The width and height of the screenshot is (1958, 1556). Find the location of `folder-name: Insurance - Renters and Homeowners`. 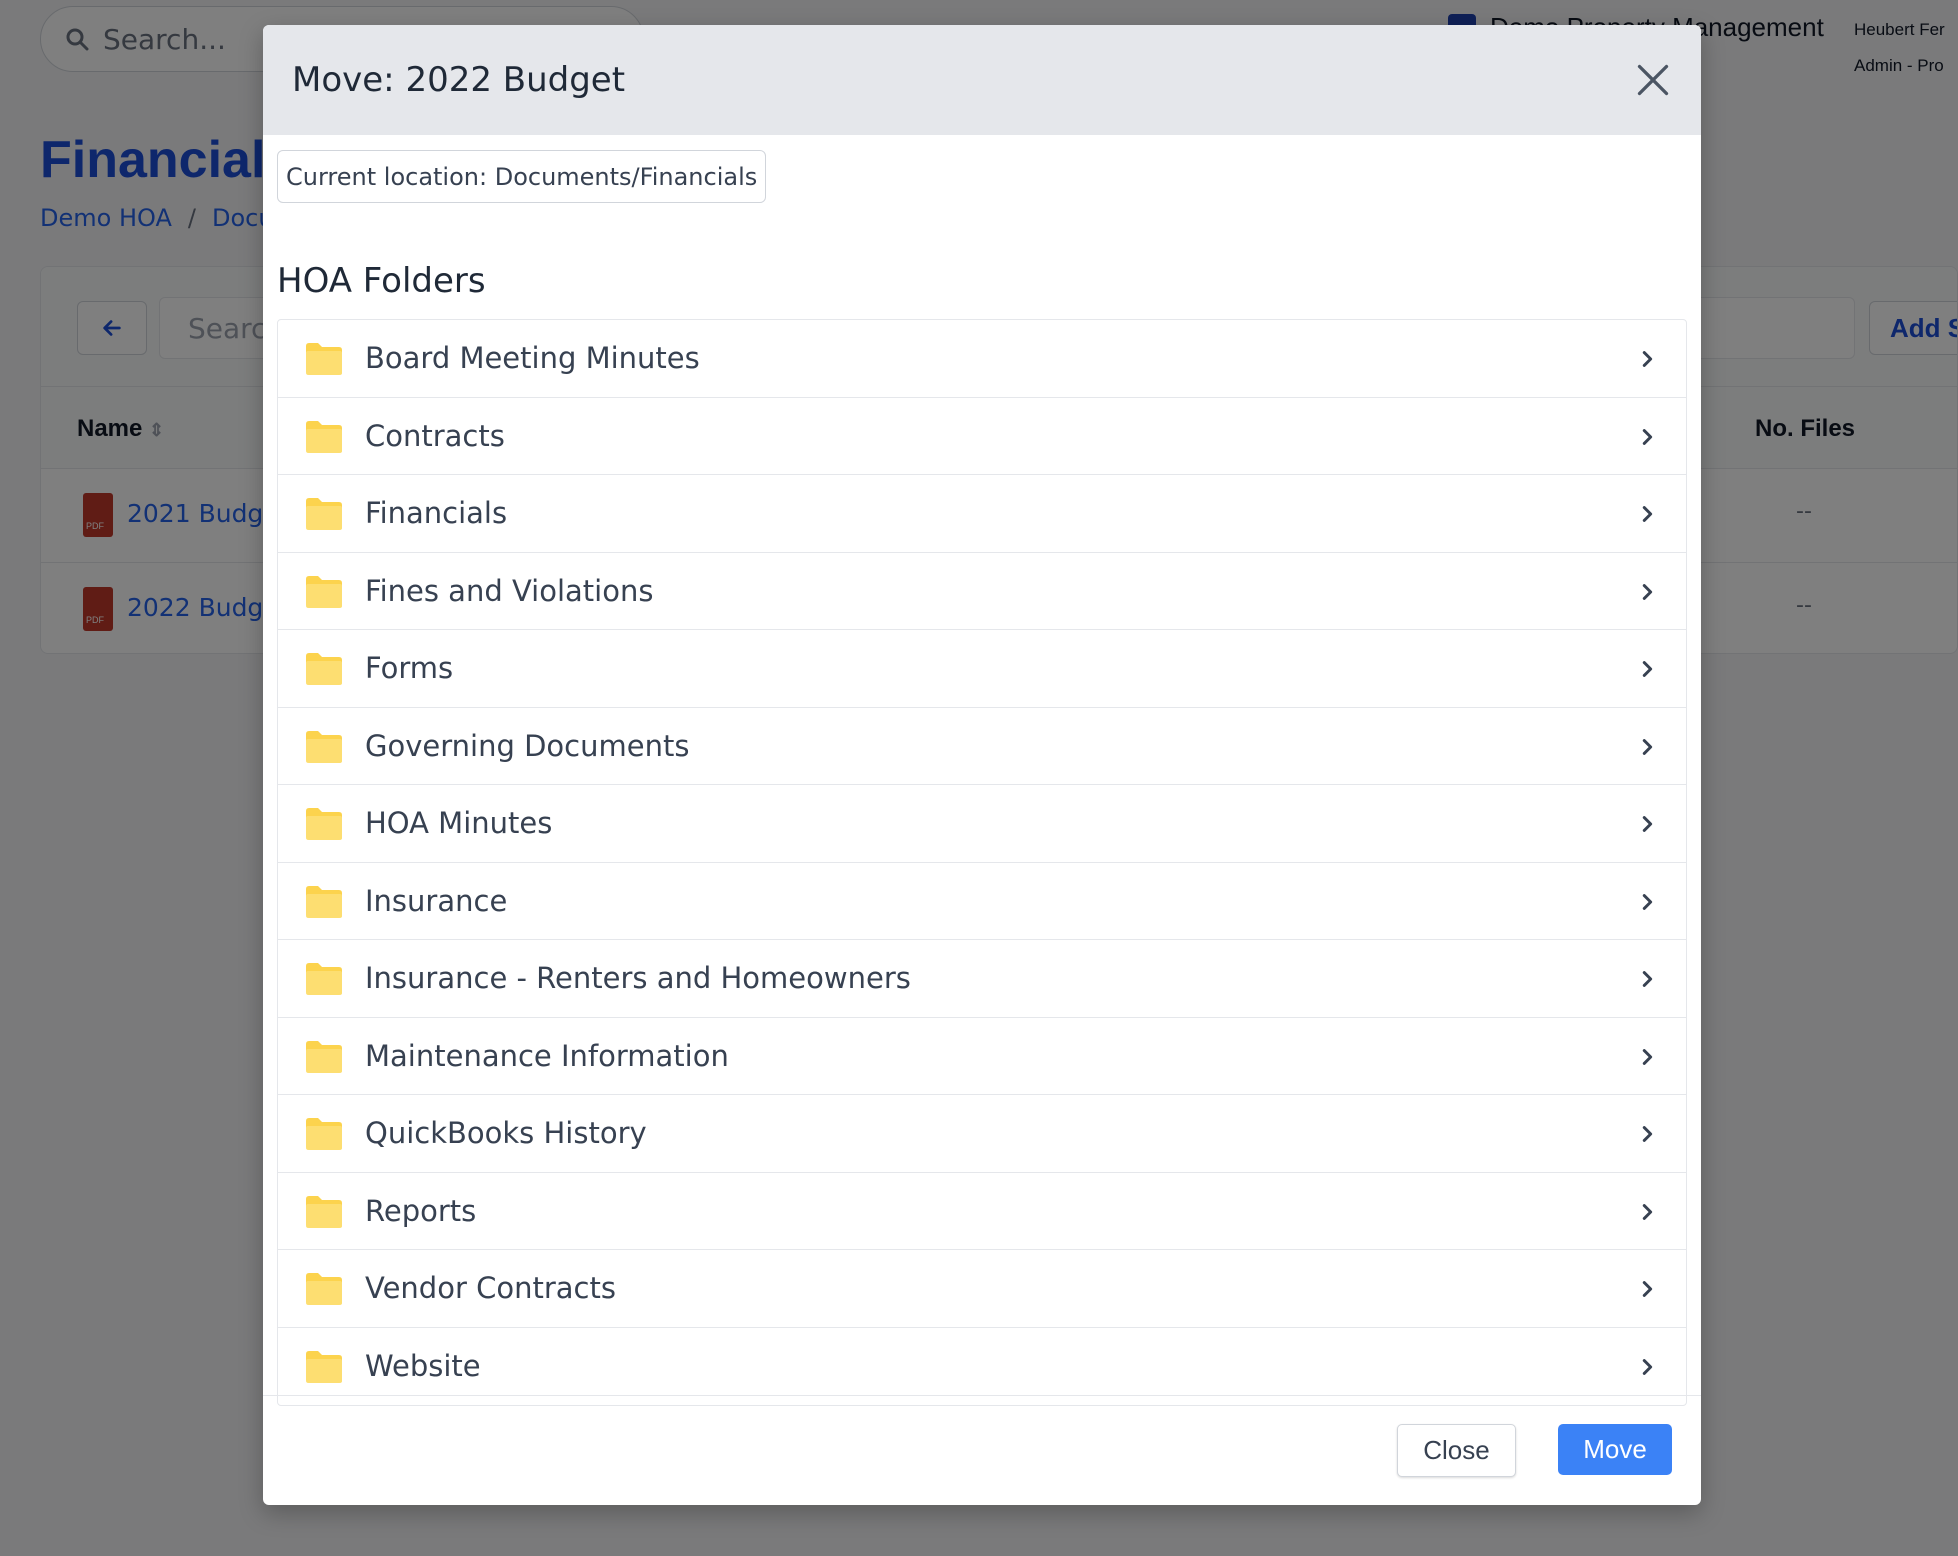

folder-name: Insurance - Renters and Homeowners is located at coordinates (638, 978).